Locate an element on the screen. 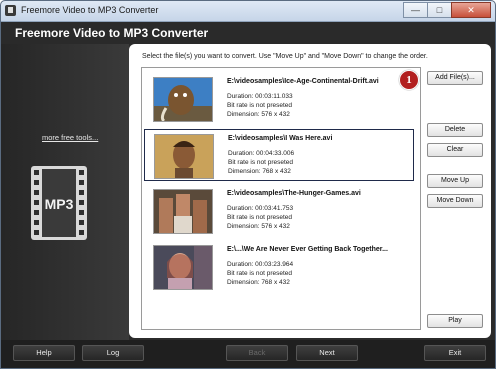 This screenshot has height=369, width=496. back-button: Back is located at coordinates (257, 353).